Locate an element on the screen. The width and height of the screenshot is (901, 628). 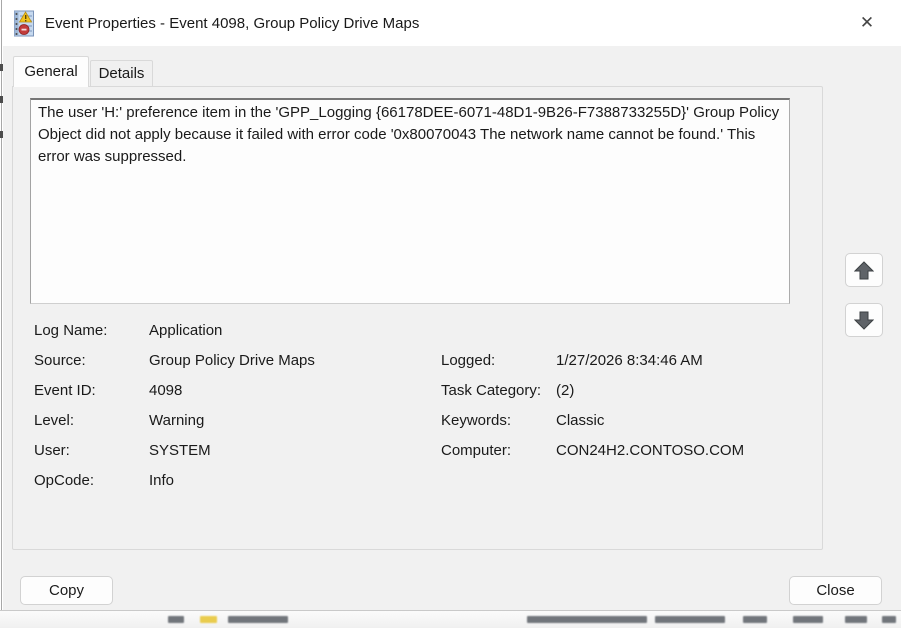
property-value: (2) is located at coordinates (565, 390).